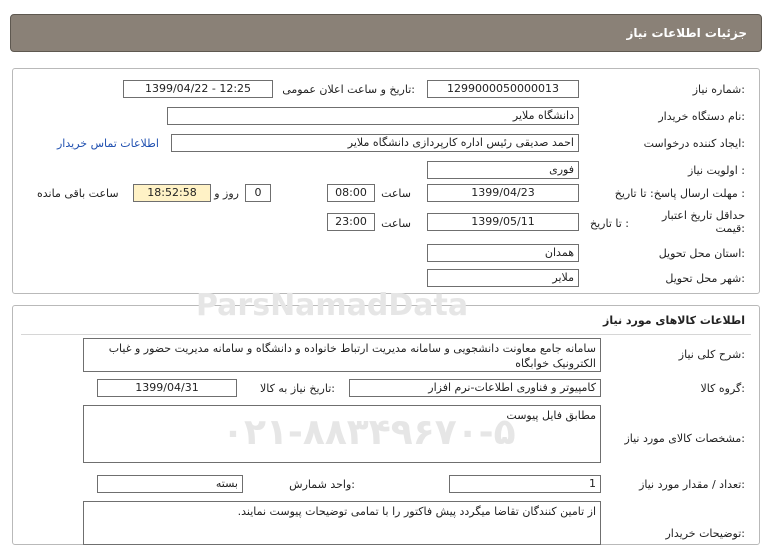 Image resolution: width=770 pixels, height=545 pixels. Describe the element at coordinates (167, 388) in the screenshot. I see `need-date-field: 1399/04/31` at that location.